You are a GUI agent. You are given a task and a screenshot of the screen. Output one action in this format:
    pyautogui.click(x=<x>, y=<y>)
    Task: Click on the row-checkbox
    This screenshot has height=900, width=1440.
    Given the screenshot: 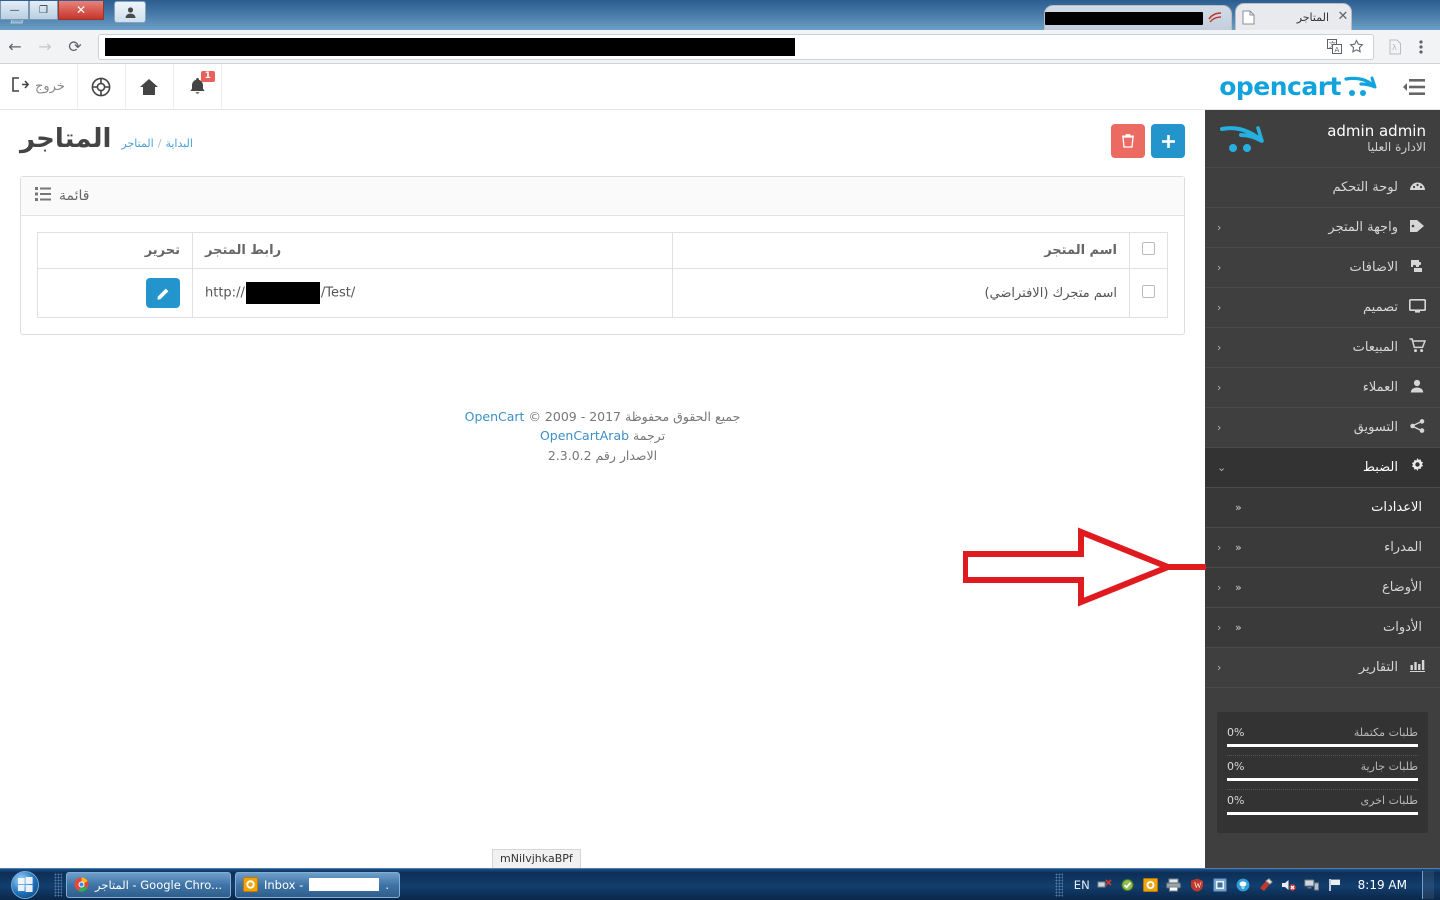 What is the action you would take?
    pyautogui.click(x=1148, y=291)
    